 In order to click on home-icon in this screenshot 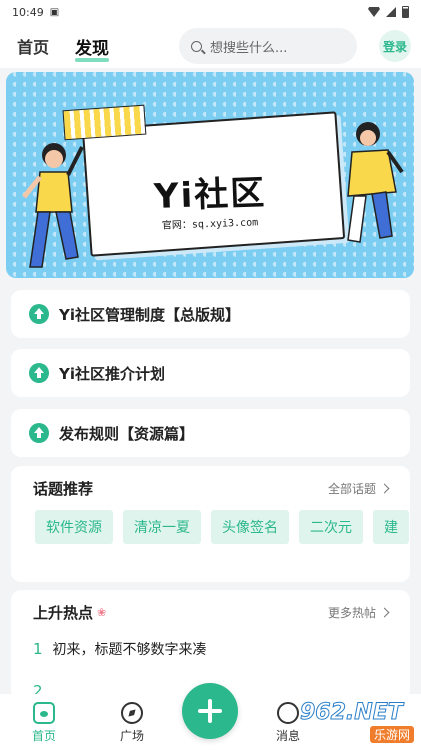, I will do `click(44, 713)`.